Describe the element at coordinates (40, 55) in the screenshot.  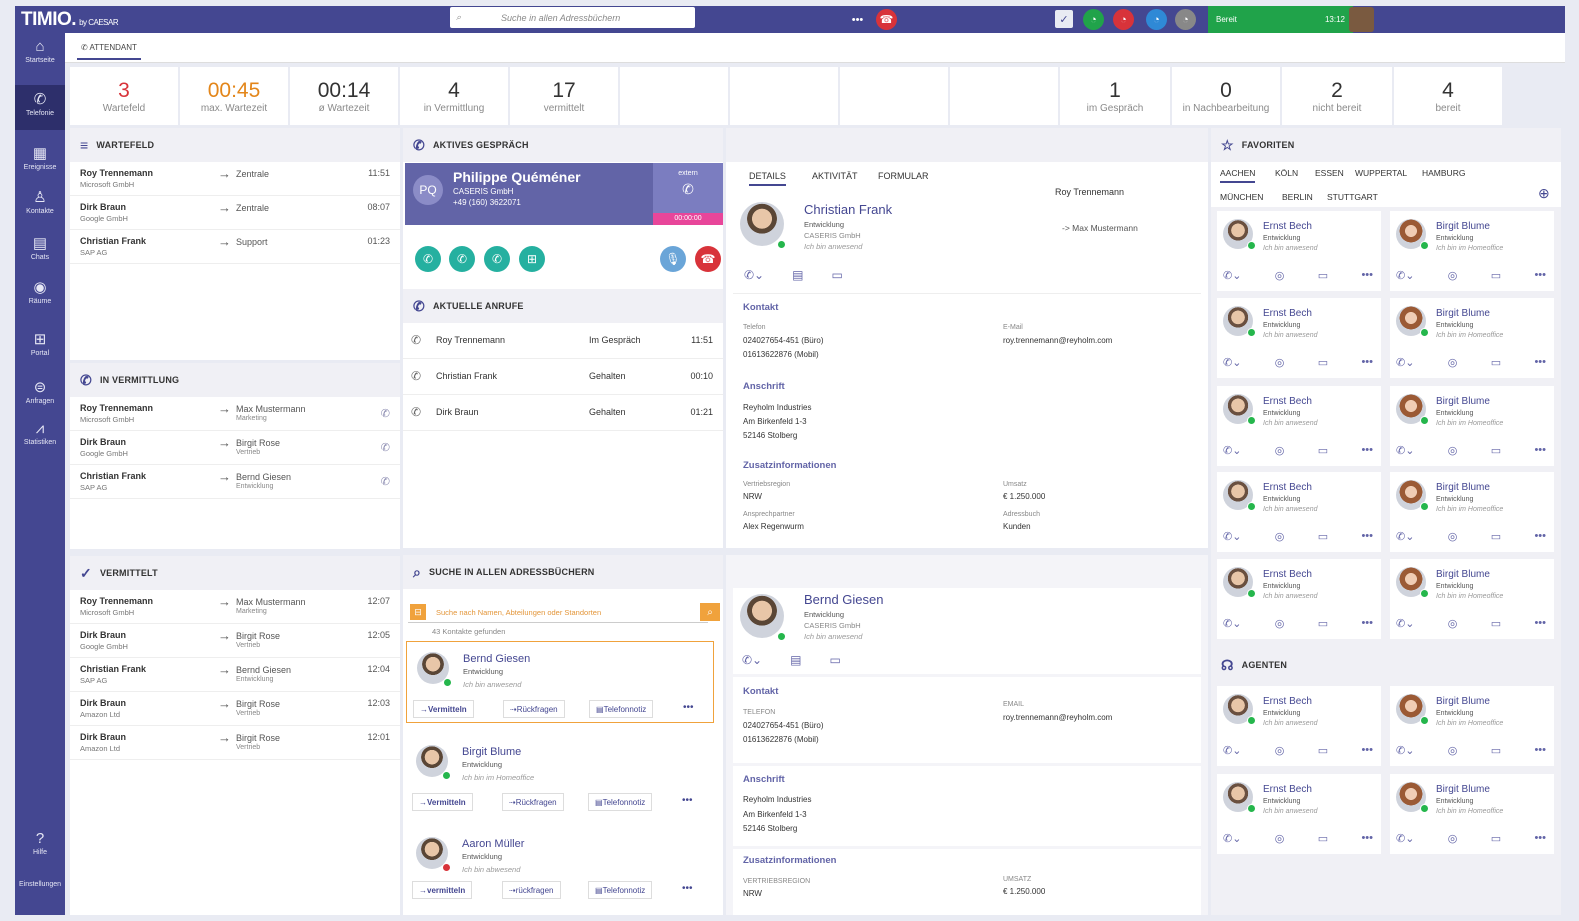
I see `nav-startseite: ⌂ Startseite` at that location.